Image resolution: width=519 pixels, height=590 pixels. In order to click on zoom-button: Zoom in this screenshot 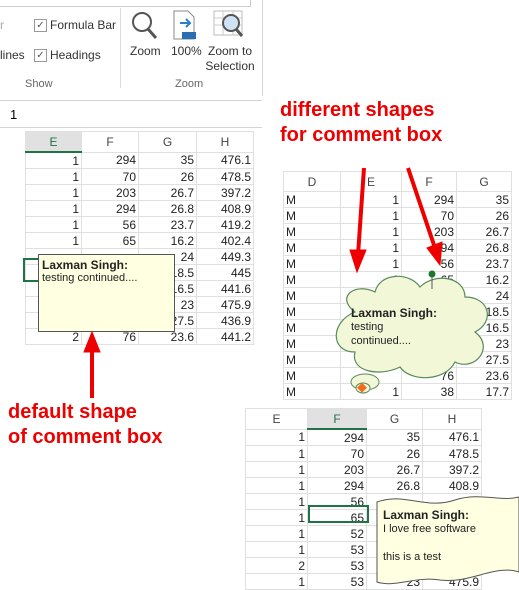, I will do `click(145, 38)`.